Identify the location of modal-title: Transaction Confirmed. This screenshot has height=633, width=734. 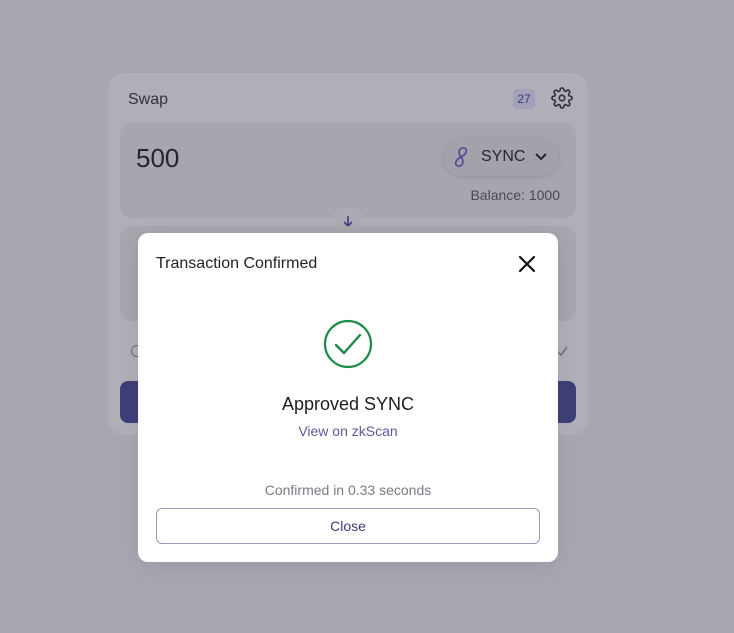
(237, 263).